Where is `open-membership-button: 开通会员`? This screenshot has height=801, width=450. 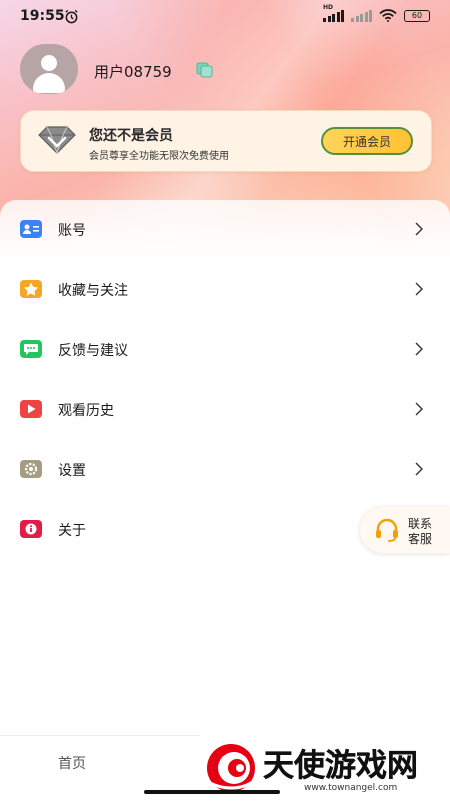 open-membership-button: 开通会员 is located at coordinates (367, 141).